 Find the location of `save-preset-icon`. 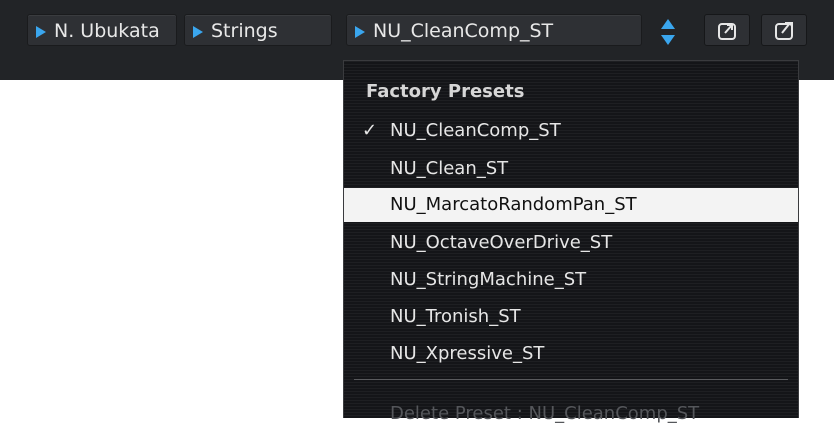

save-preset-icon is located at coordinates (784, 31).